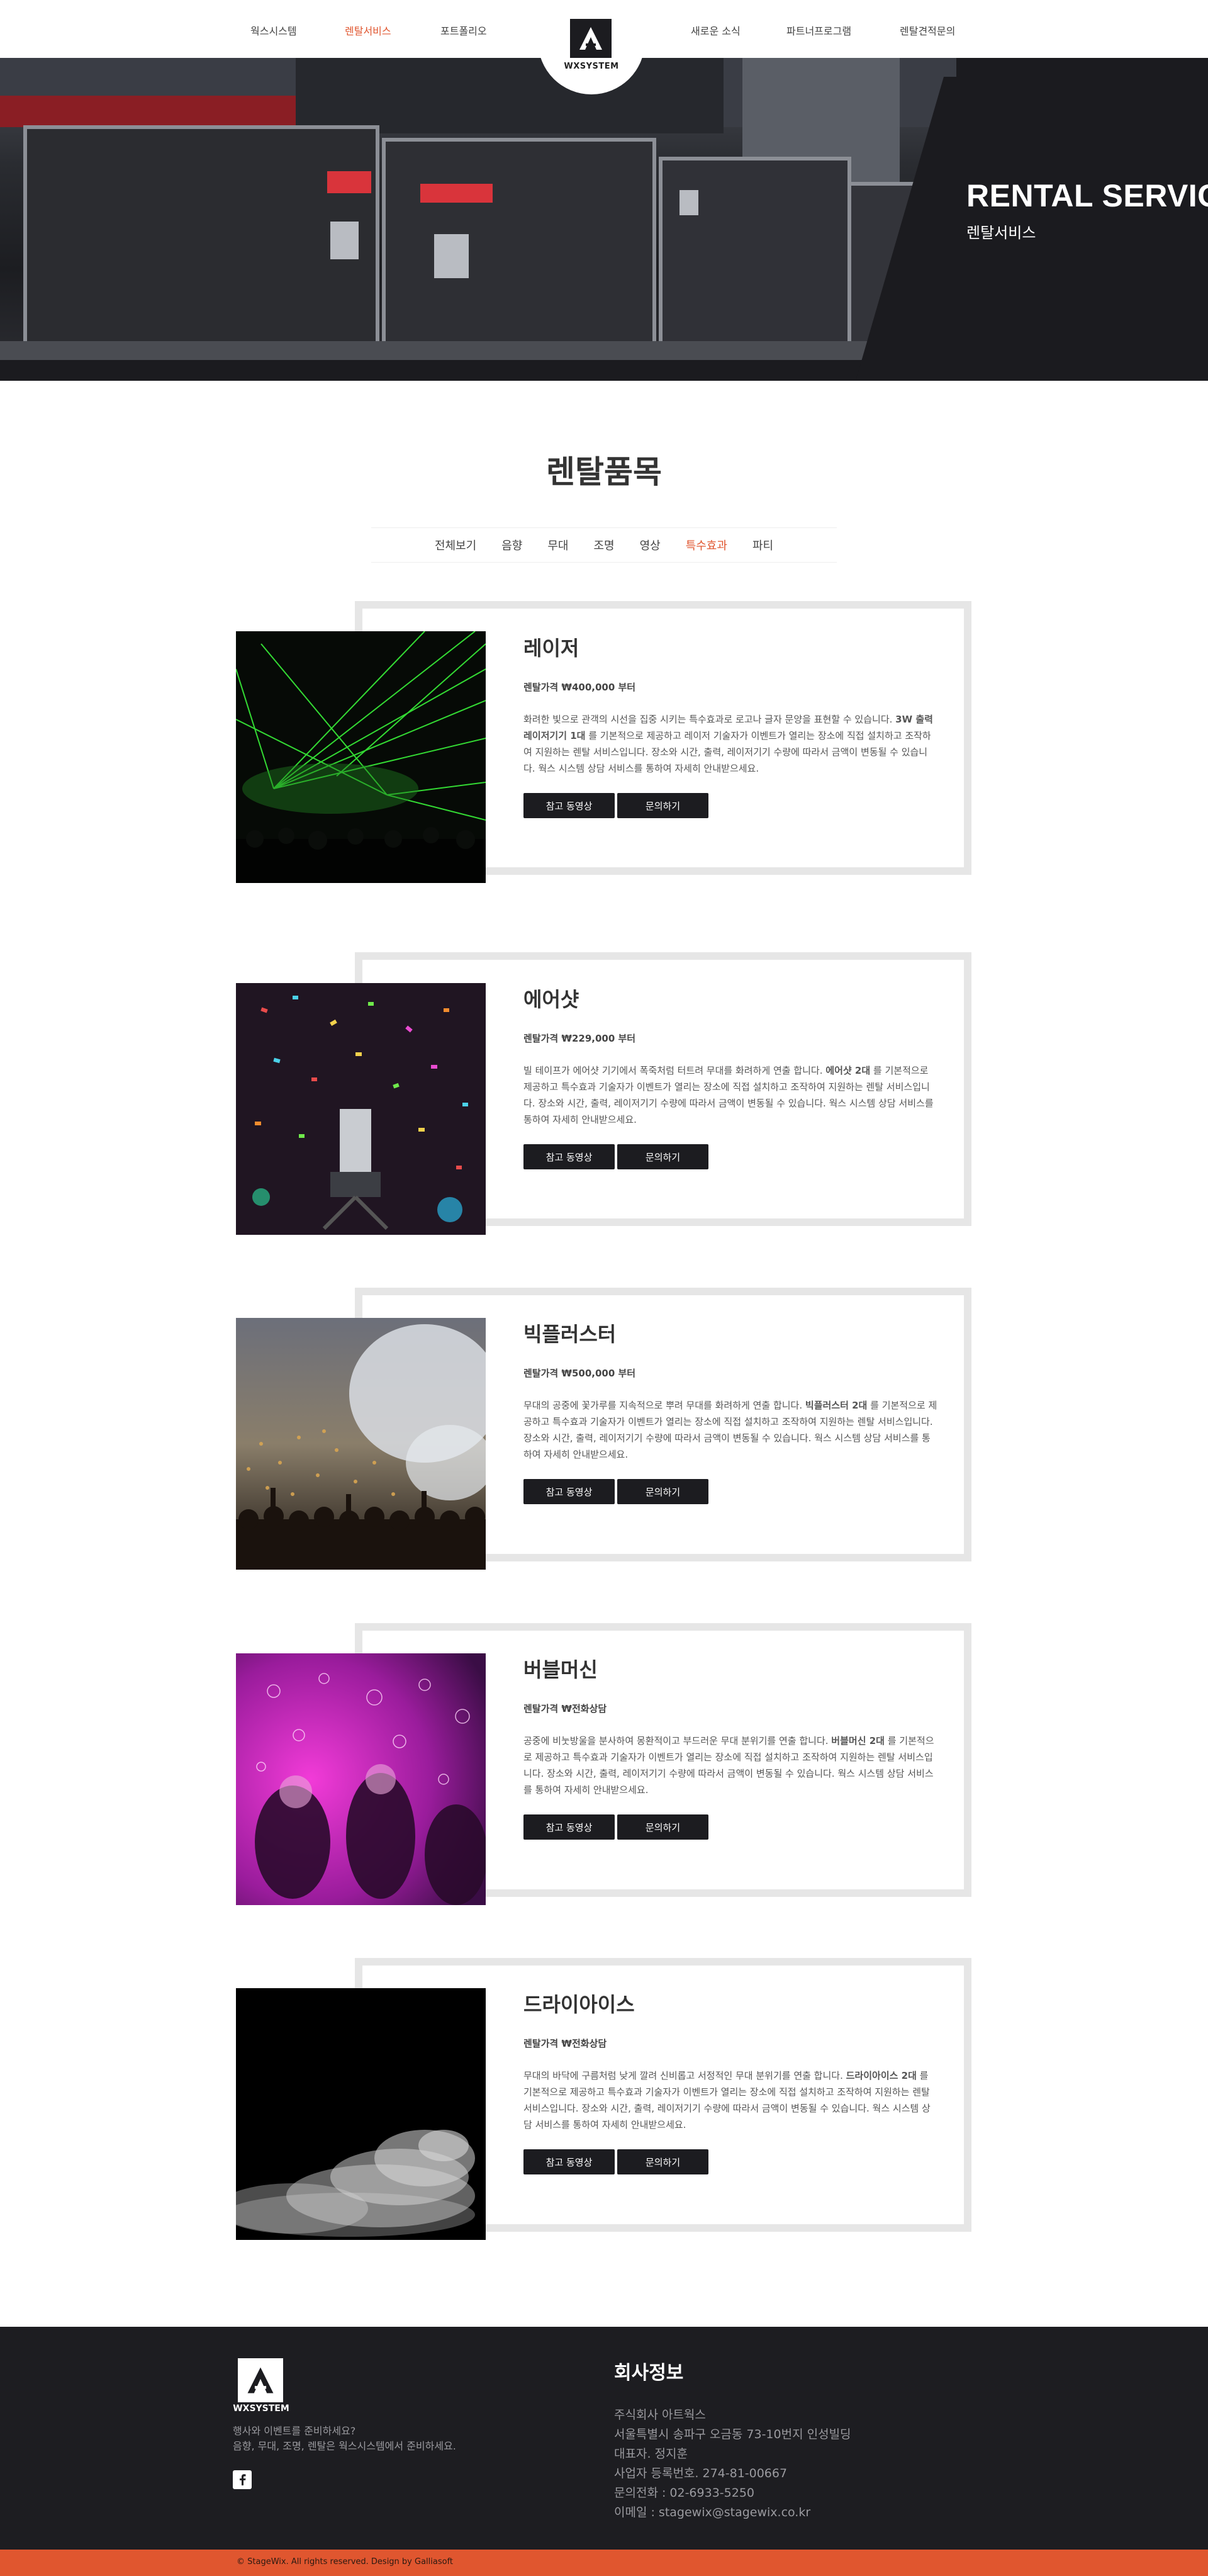 The height and width of the screenshot is (2576, 1208). Describe the element at coordinates (511, 545) in the screenshot. I see `tab-sound: 음향` at that location.